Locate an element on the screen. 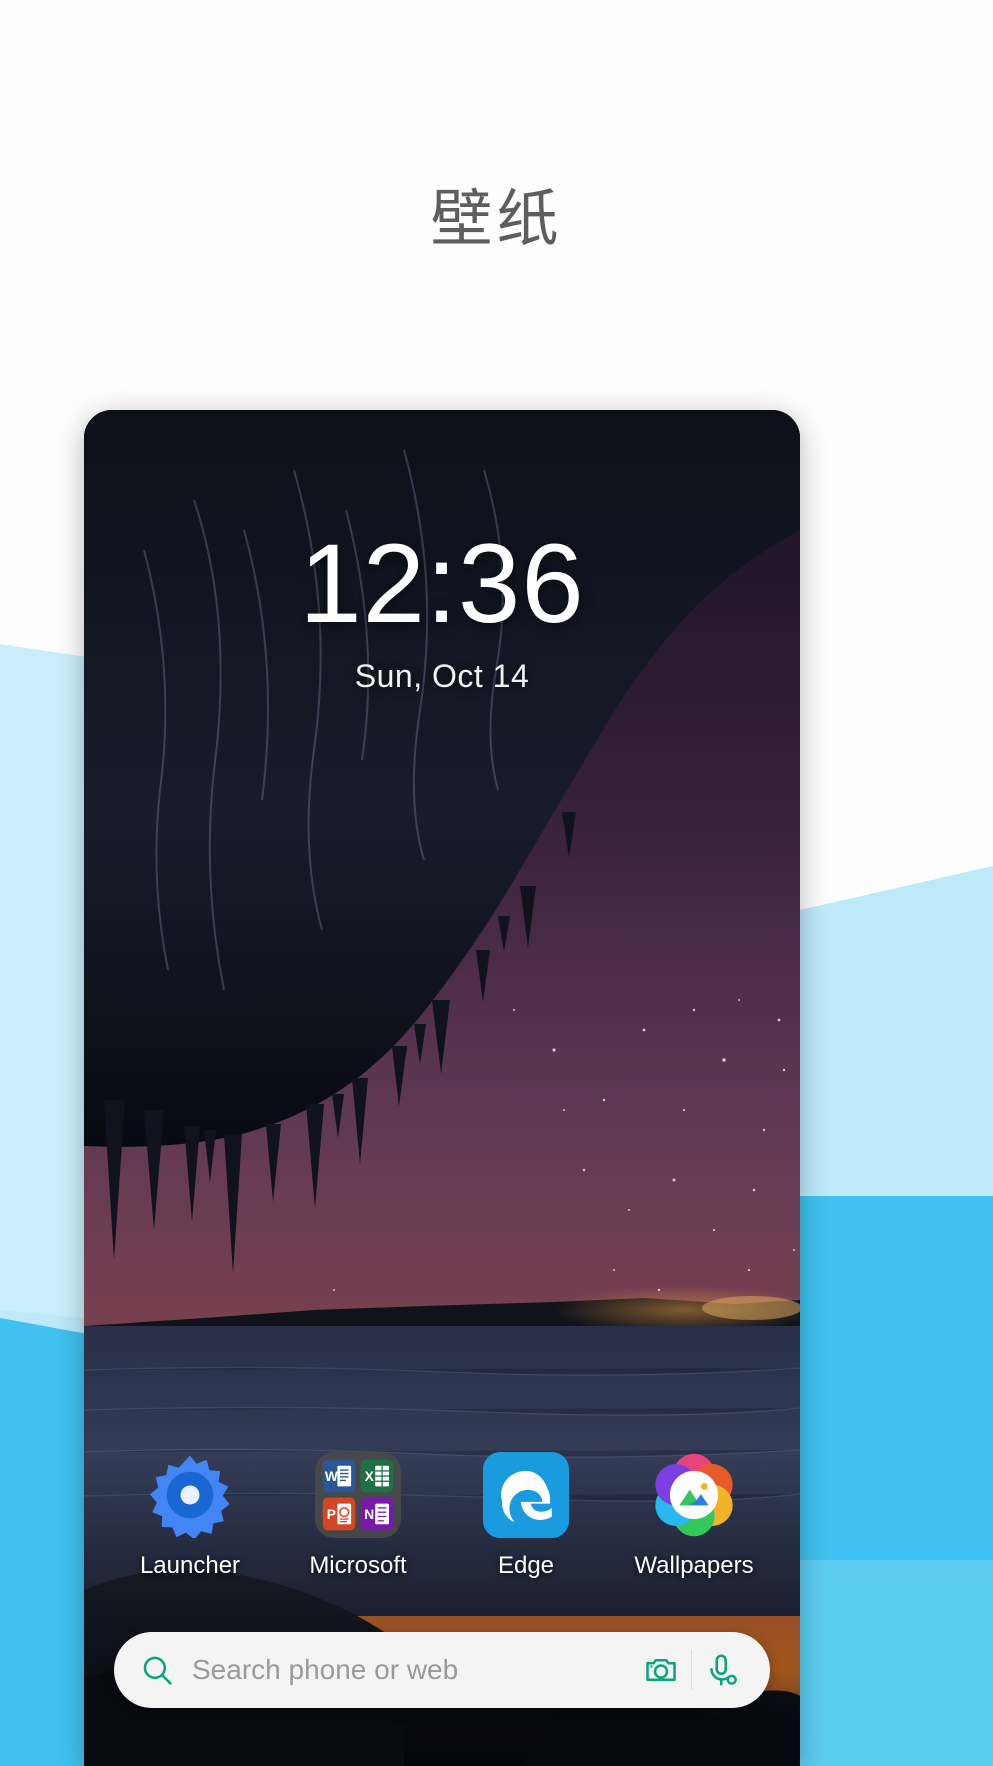  clock-time: 12:36 is located at coordinates (442, 583).